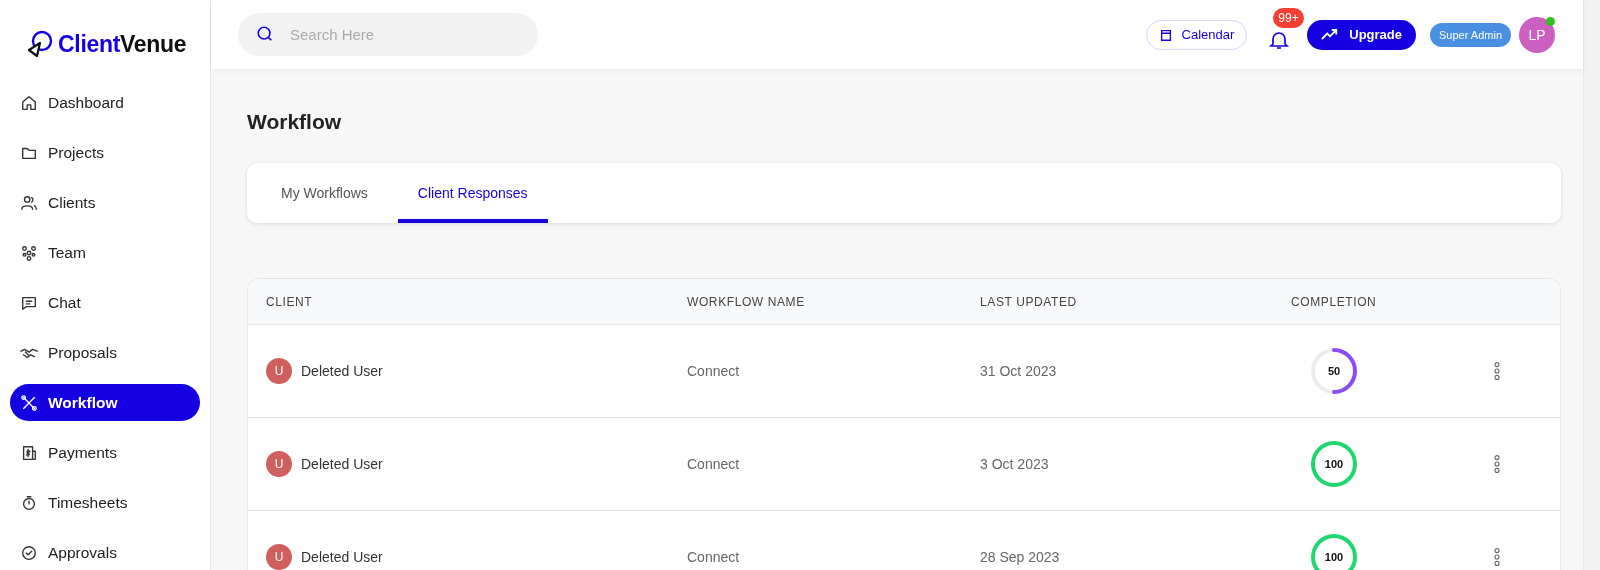 The height and width of the screenshot is (570, 1600). I want to click on sidebar-item: Payments, so click(105, 452).